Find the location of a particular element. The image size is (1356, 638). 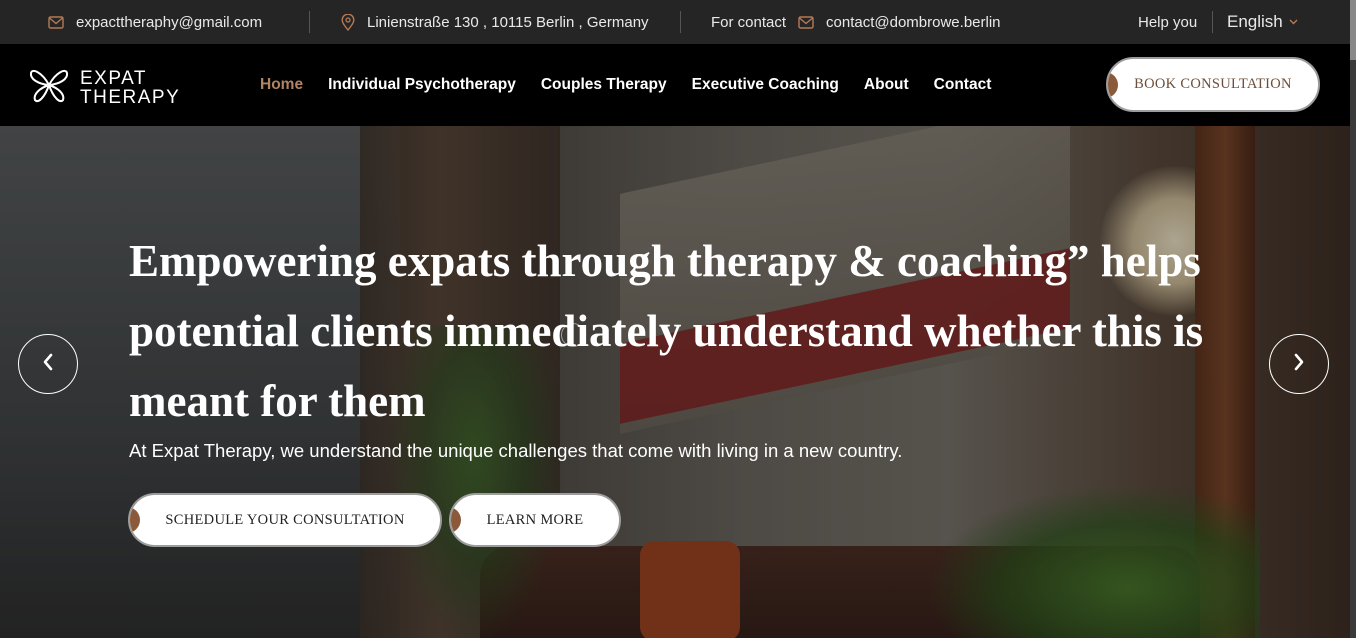

email-info: expacttheraphy@gmail.com is located at coordinates (155, 22).